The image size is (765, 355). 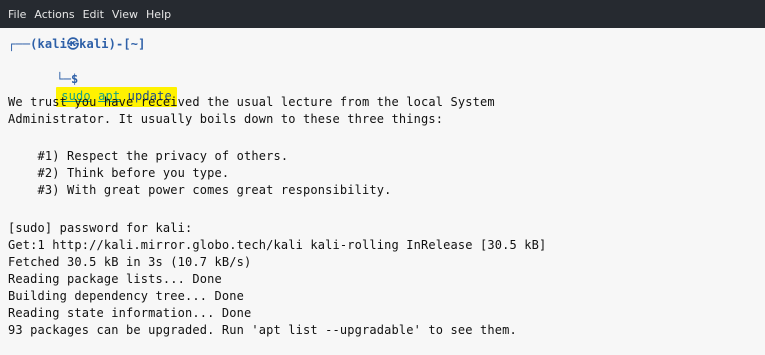 I want to click on output-line-13: Reading state information... Done, so click(x=130, y=313).